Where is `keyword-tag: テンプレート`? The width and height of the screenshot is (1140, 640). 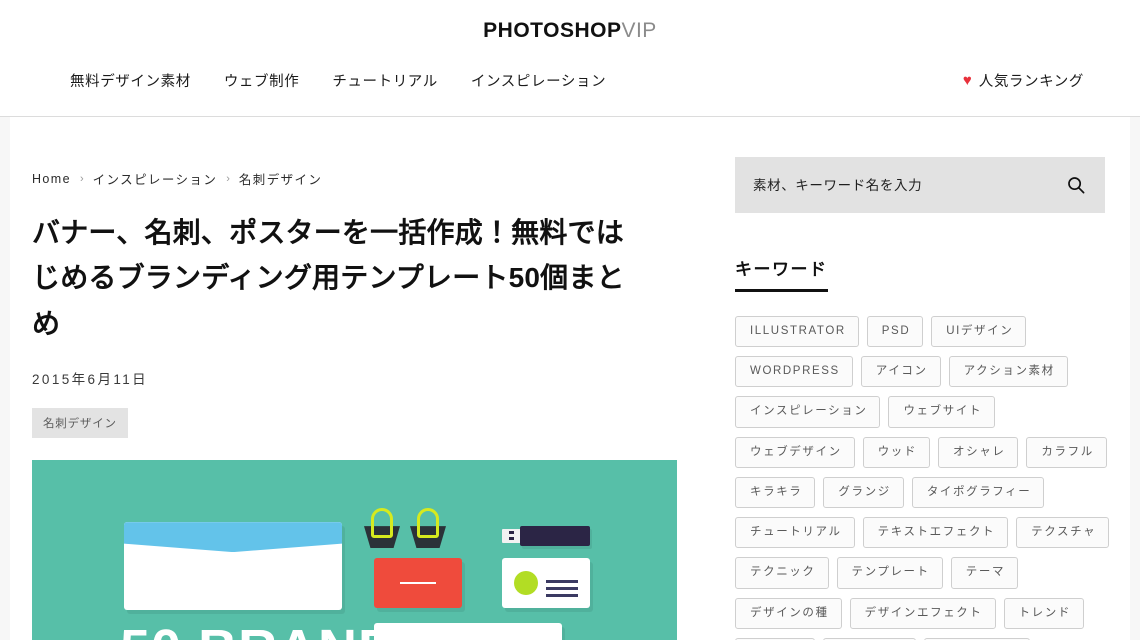
keyword-tag: テンプレート is located at coordinates (889, 573).